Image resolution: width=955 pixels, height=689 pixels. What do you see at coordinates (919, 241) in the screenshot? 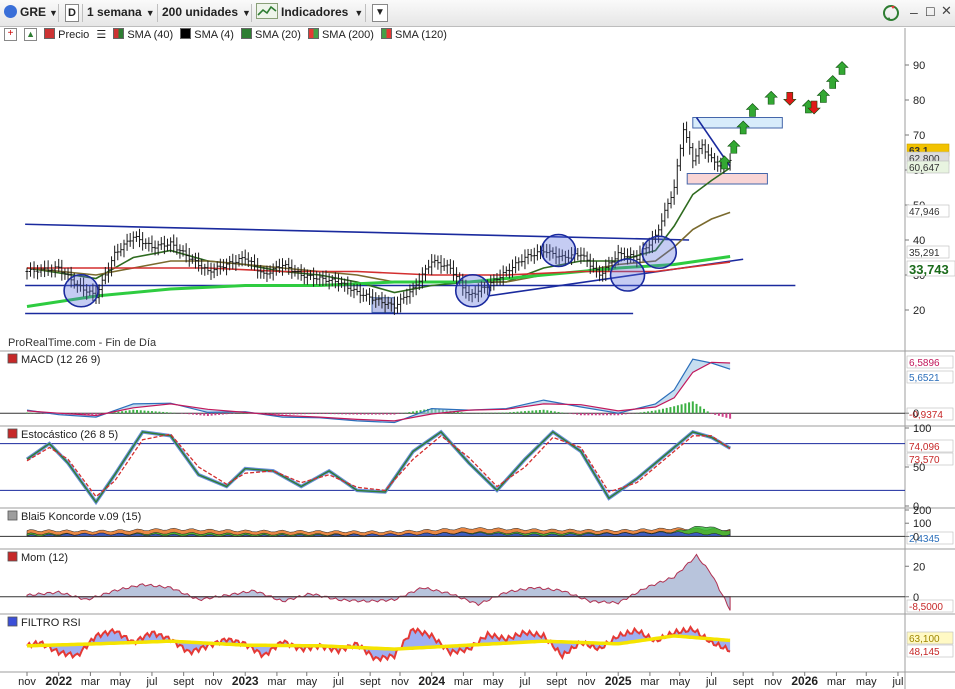
I see `price-axis-tick-label: 40` at bounding box center [919, 241].